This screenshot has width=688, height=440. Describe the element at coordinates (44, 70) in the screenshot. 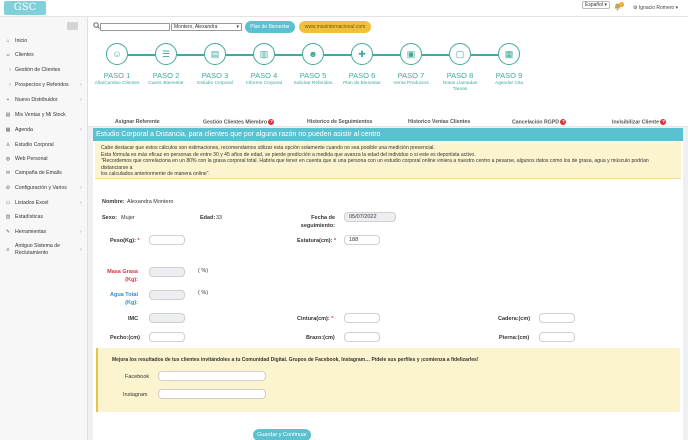

I see `sidebar-item: › Gestión de Clientes` at that location.